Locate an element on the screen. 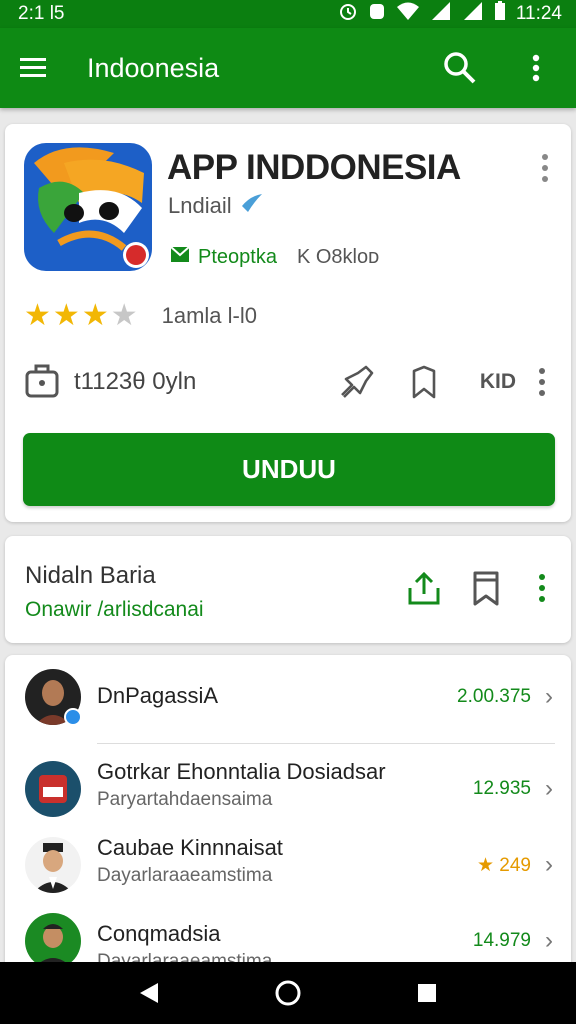 The width and height of the screenshot is (576, 1024). list-item-name: Conqmadsia is located at coordinates (159, 933).